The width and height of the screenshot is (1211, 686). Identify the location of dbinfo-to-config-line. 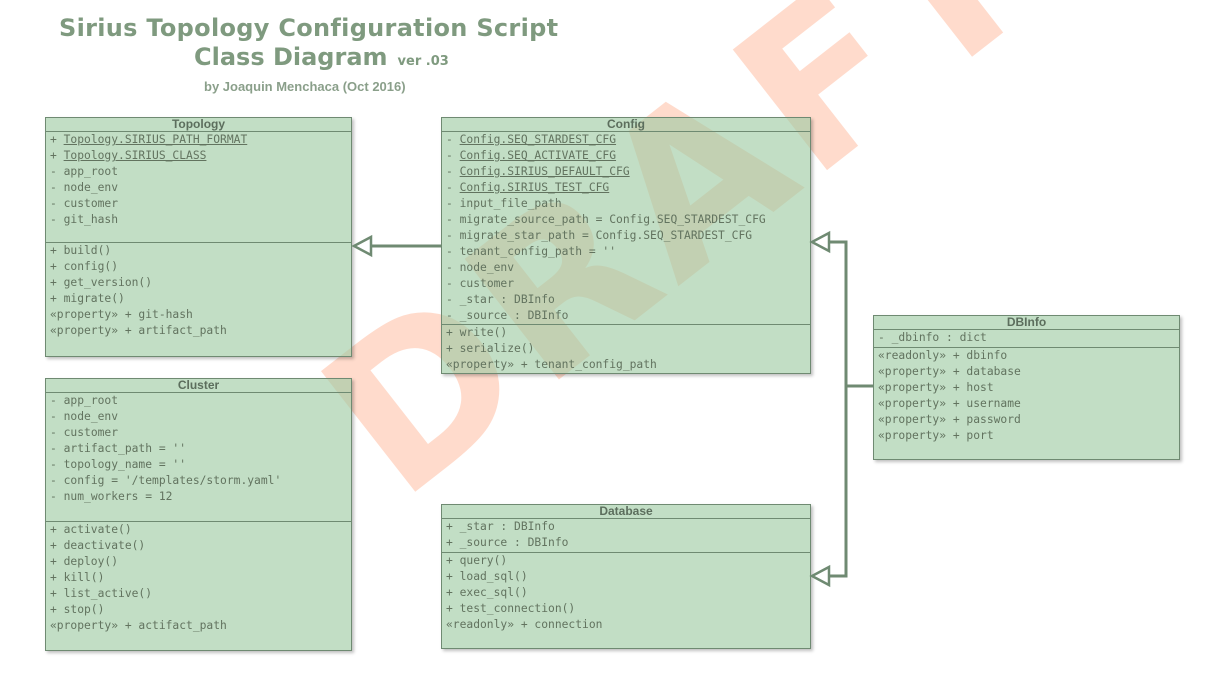
(851, 314).